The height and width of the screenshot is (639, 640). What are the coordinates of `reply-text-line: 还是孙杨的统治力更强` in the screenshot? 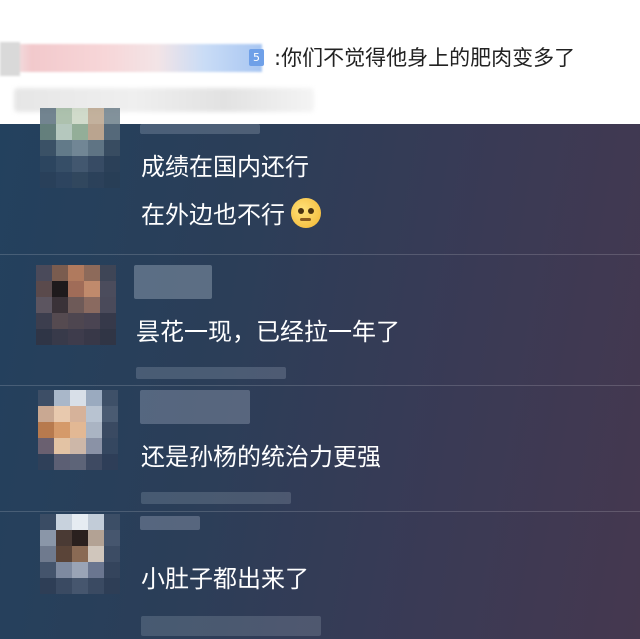 It's located at (261, 457).